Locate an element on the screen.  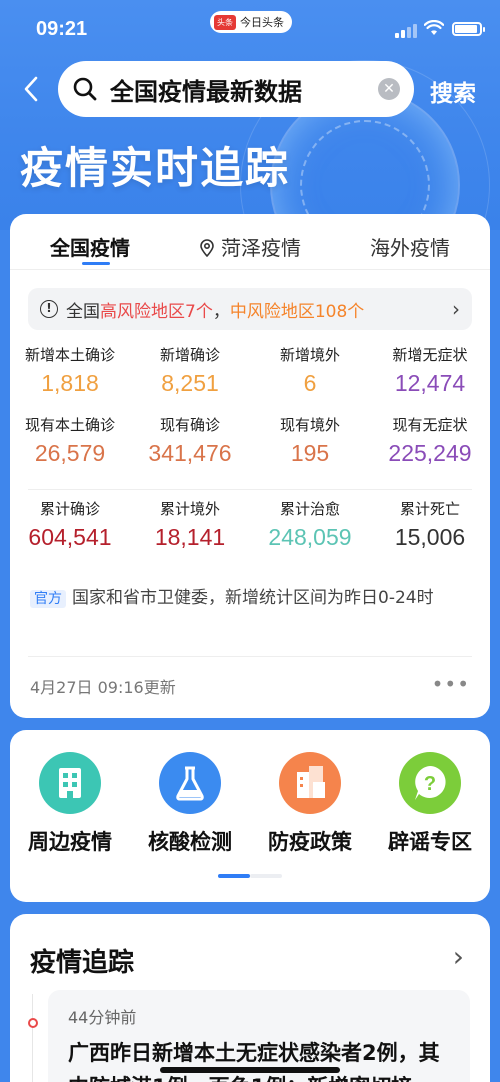
quick-link-rumors: ? 辟谣专区 is located at coordinates (430, 804).